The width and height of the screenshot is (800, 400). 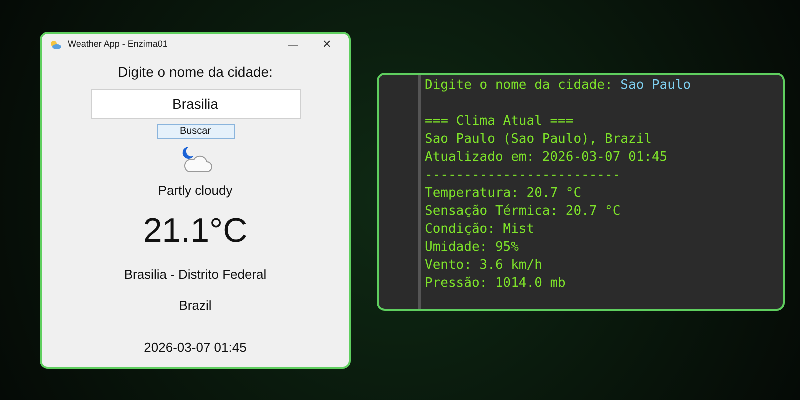 I want to click on country-text: Brazil, so click(x=195, y=306).